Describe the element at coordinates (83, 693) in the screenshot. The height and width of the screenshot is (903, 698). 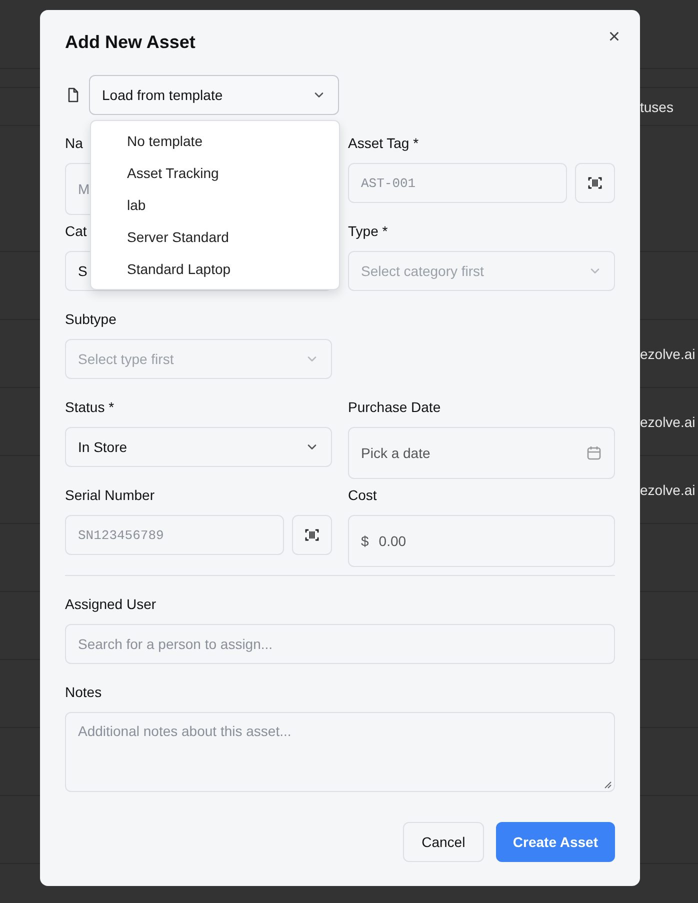
I see `field-label: Notes` at that location.